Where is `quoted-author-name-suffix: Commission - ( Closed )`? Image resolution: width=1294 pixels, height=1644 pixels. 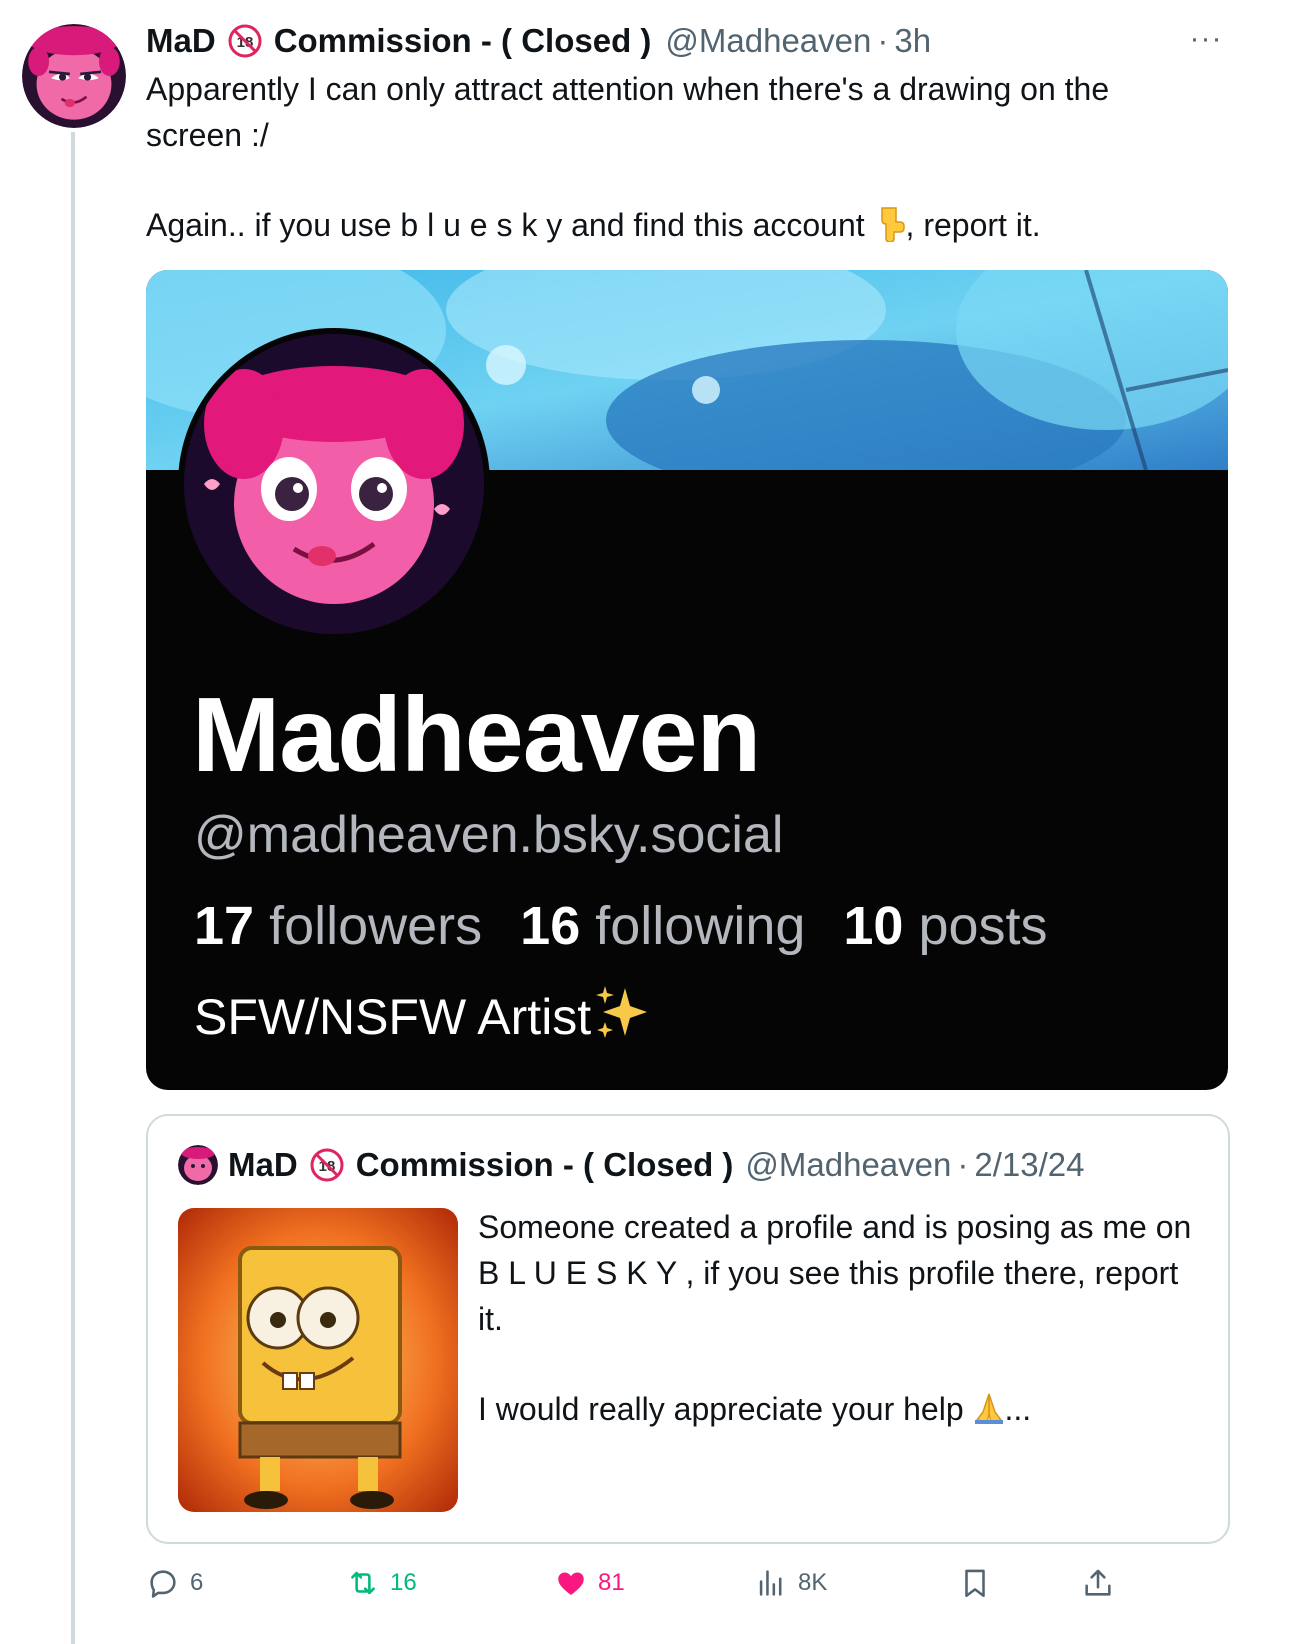 quoted-author-name-suffix: Commission - ( Closed ) is located at coordinates (544, 1164).